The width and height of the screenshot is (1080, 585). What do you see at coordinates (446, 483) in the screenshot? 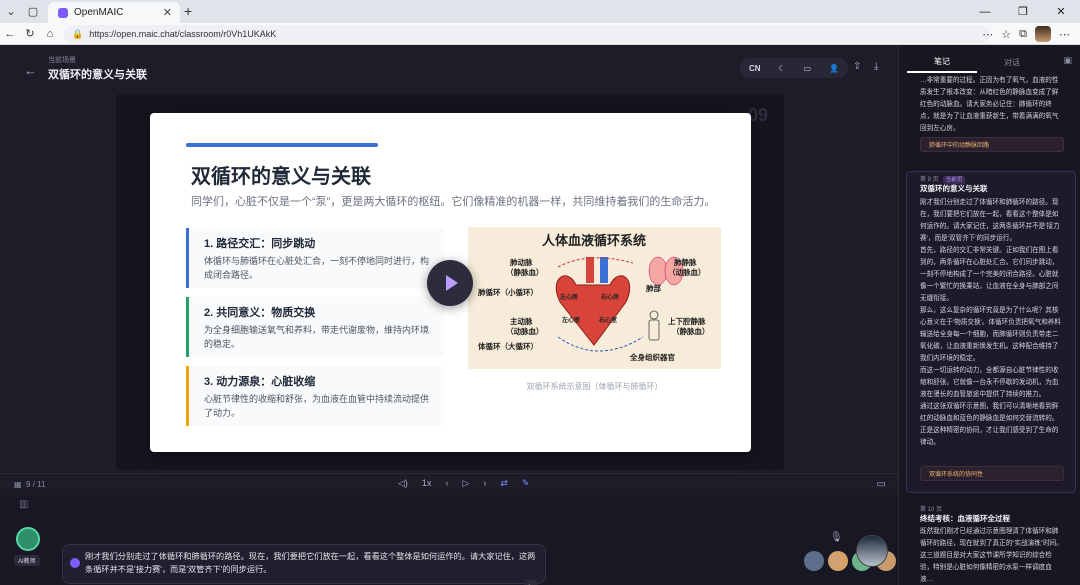
I see `prev-icon: ‹` at bounding box center [446, 483].